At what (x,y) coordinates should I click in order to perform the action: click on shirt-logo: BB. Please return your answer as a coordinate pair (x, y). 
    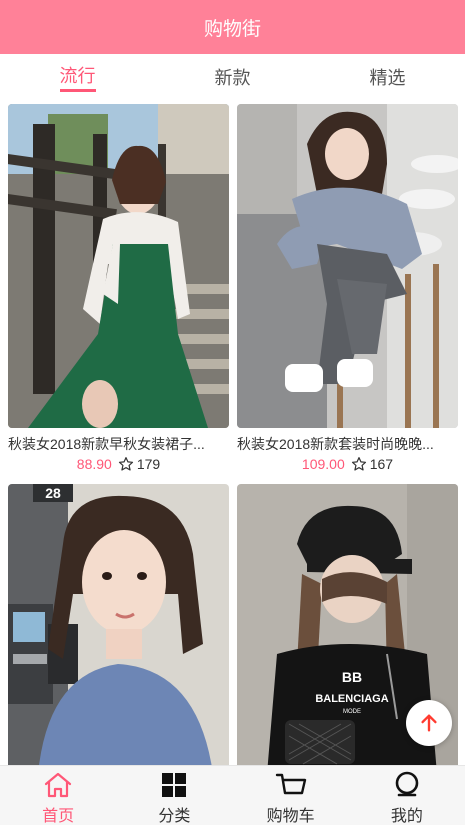
    Looking at the image, I should click on (352, 677).